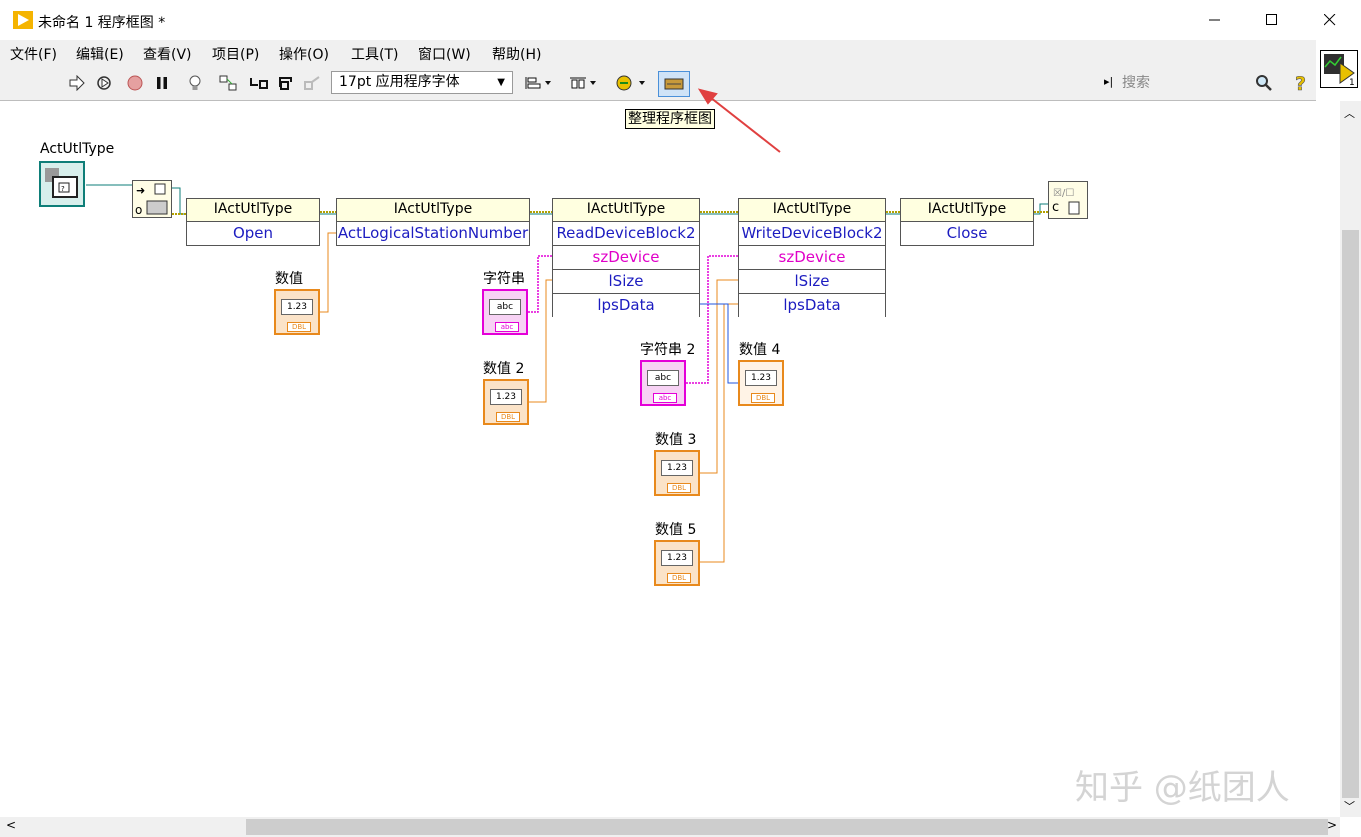 This screenshot has width=1361, height=837. I want to click on str2-value: abc, so click(663, 378).